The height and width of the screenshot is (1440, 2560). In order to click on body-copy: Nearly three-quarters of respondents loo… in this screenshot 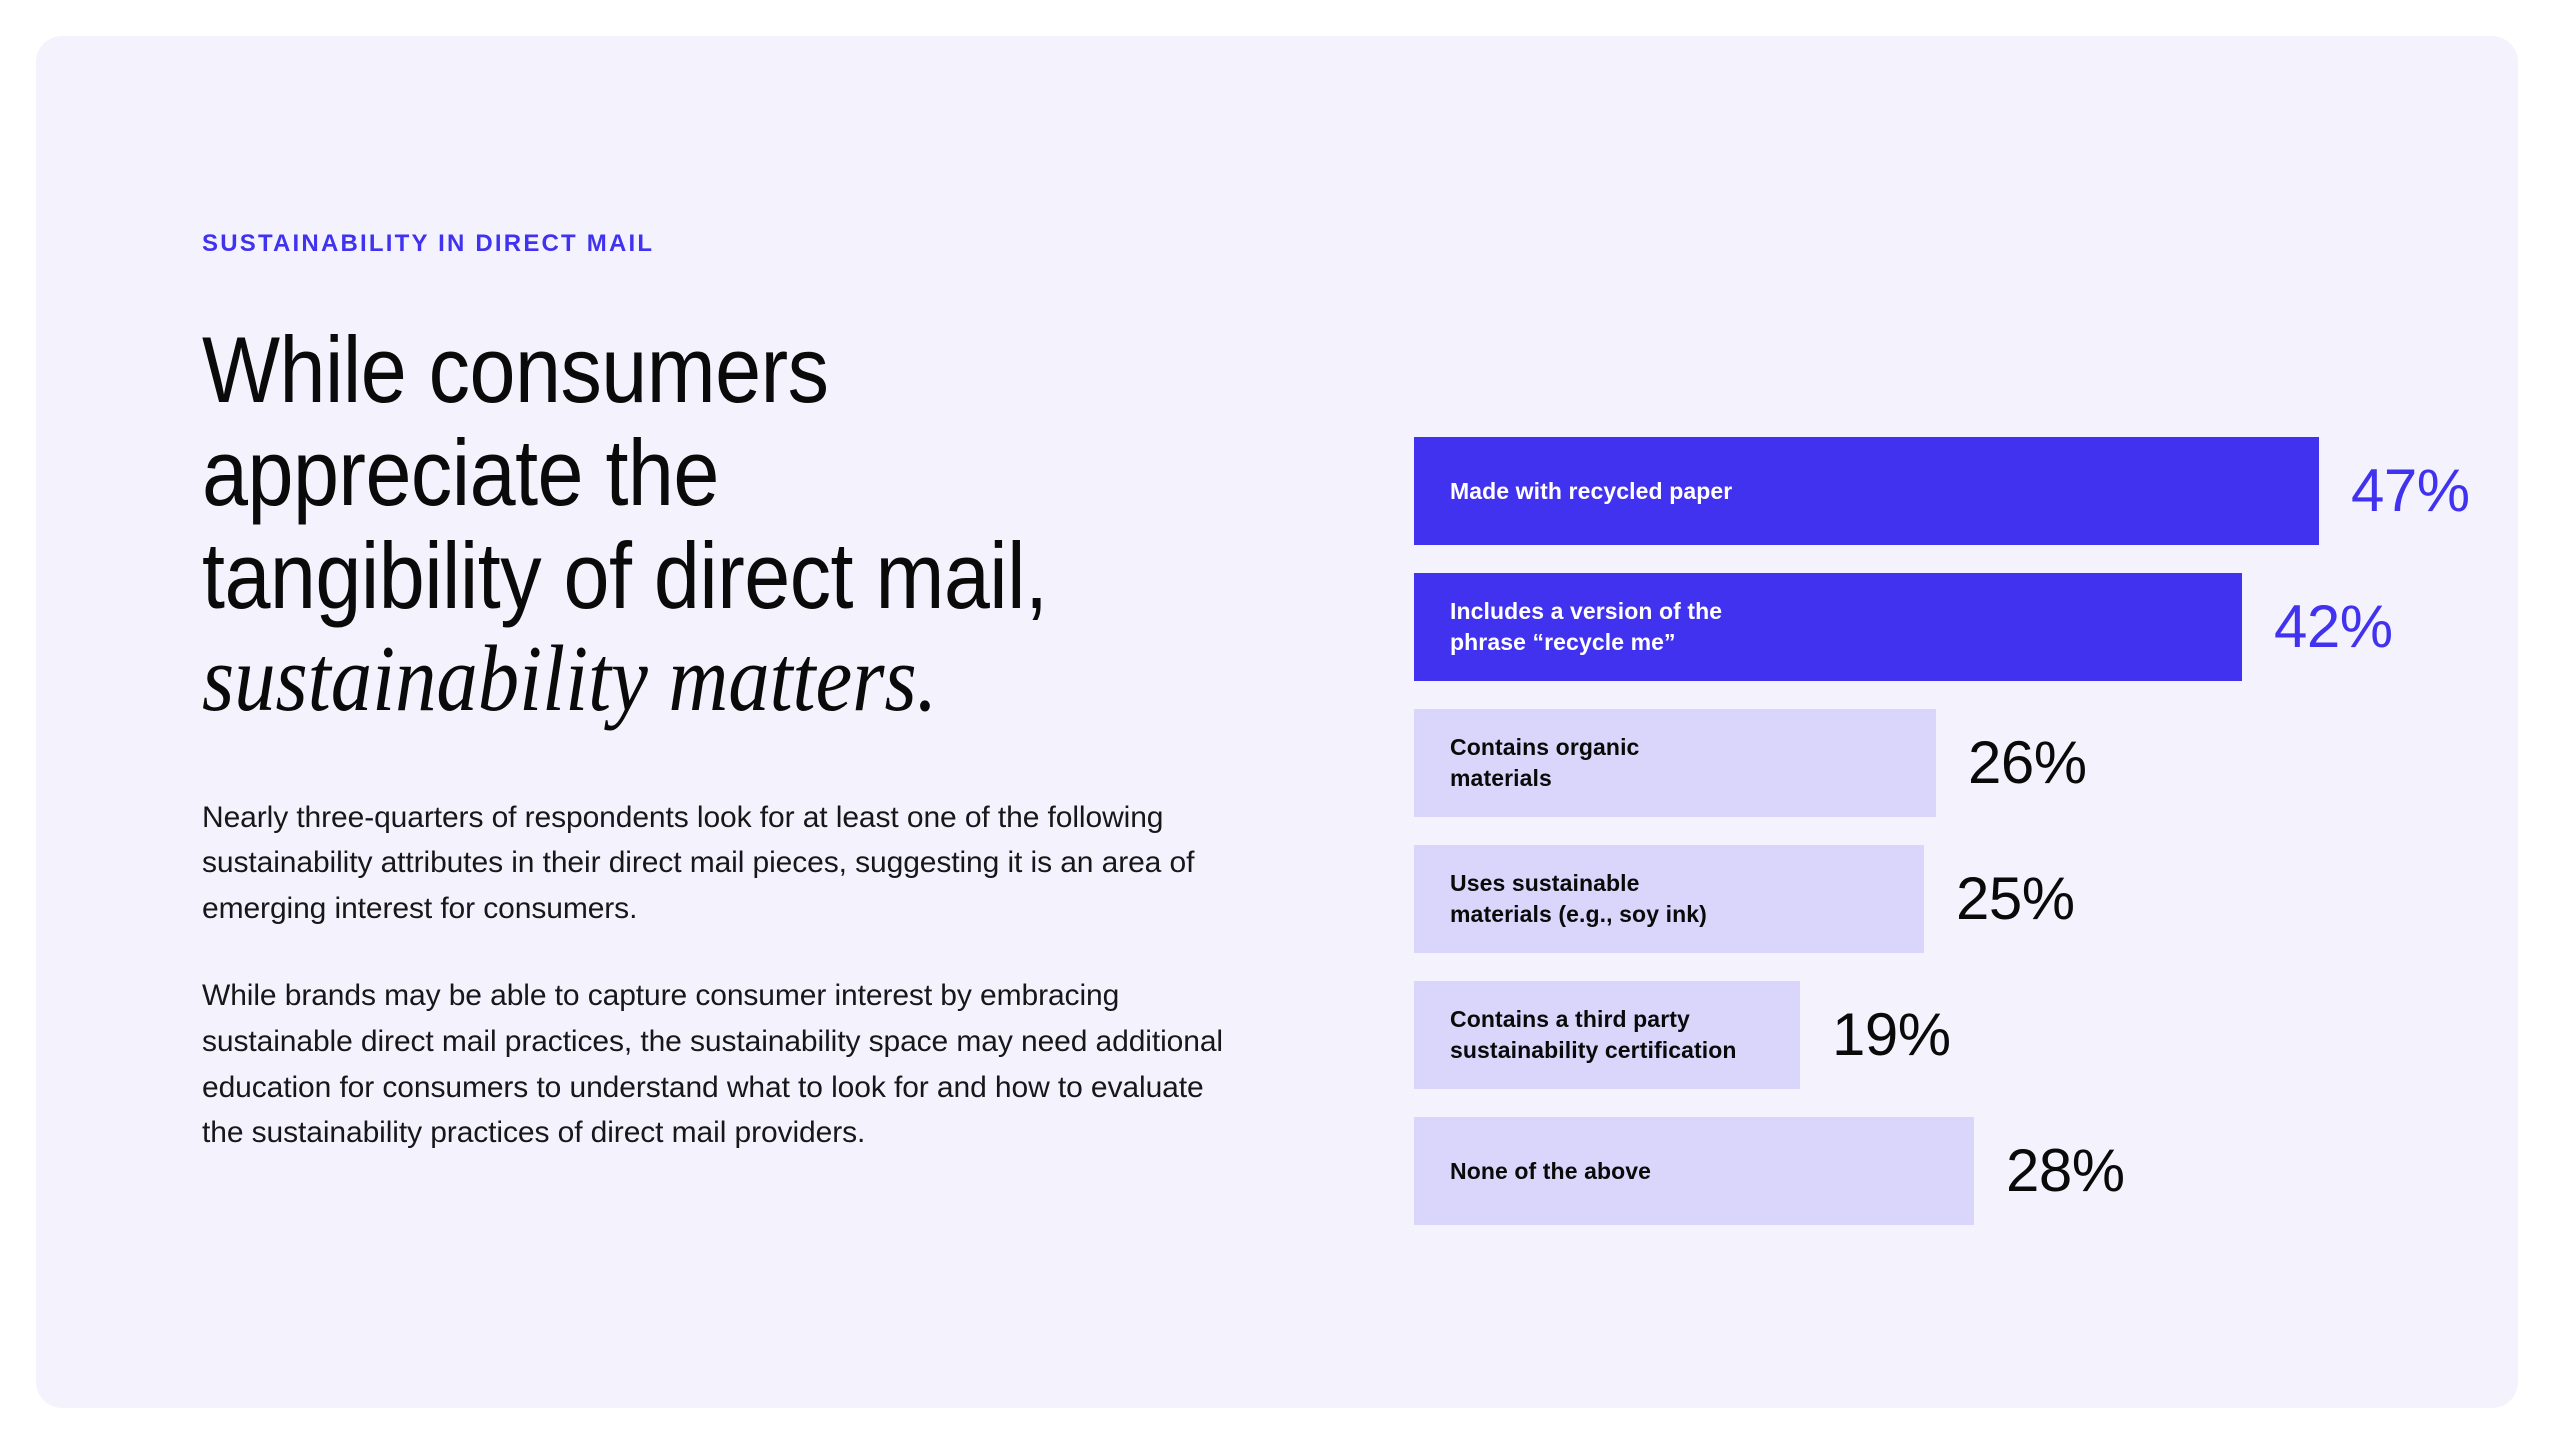, I will do `click(719, 975)`.